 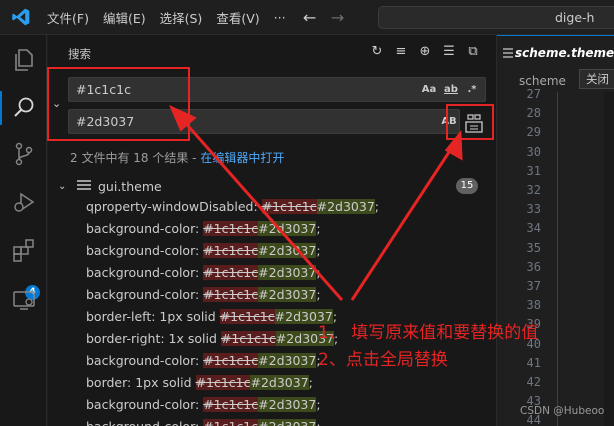 What do you see at coordinates (449, 52) in the screenshot?
I see `view-as-tree-icon: ☰` at bounding box center [449, 52].